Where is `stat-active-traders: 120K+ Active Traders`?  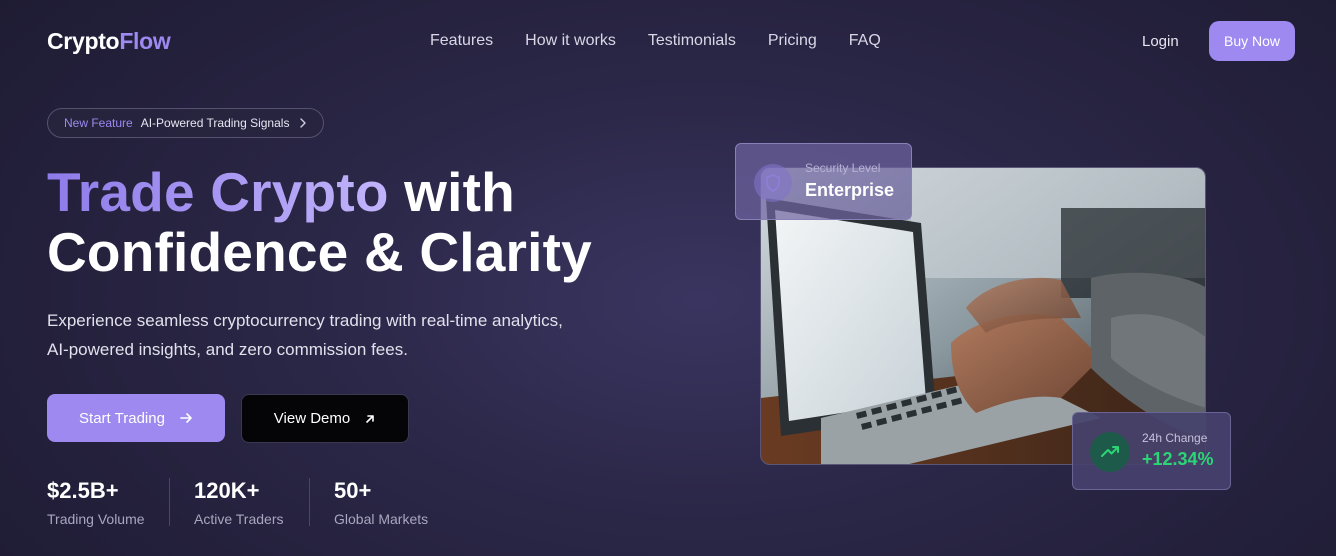 stat-active-traders: 120K+ Active Traders is located at coordinates (238, 502).